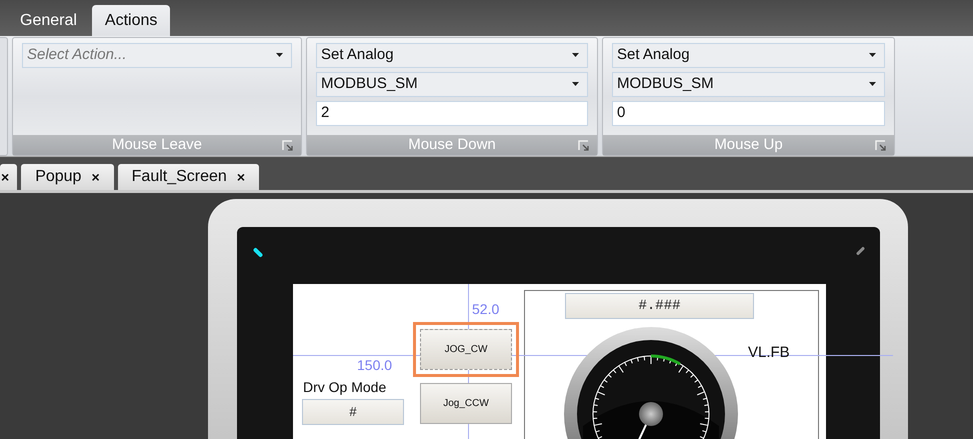 The width and height of the screenshot is (973, 439). I want to click on value-input-field: 2, so click(452, 113).